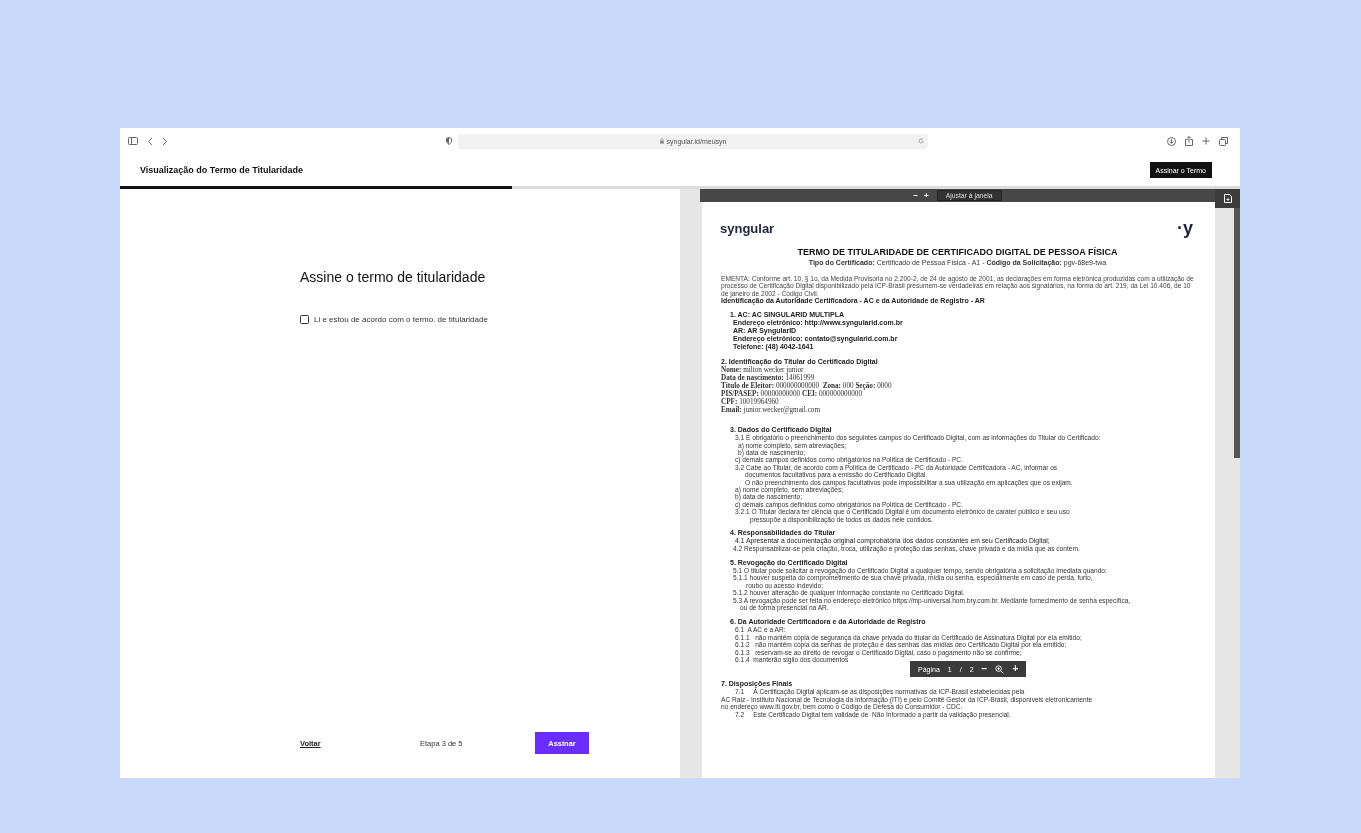 This screenshot has height=833, width=1361. Describe the element at coordinates (449, 141) in the screenshot. I see `shield-icon` at that location.